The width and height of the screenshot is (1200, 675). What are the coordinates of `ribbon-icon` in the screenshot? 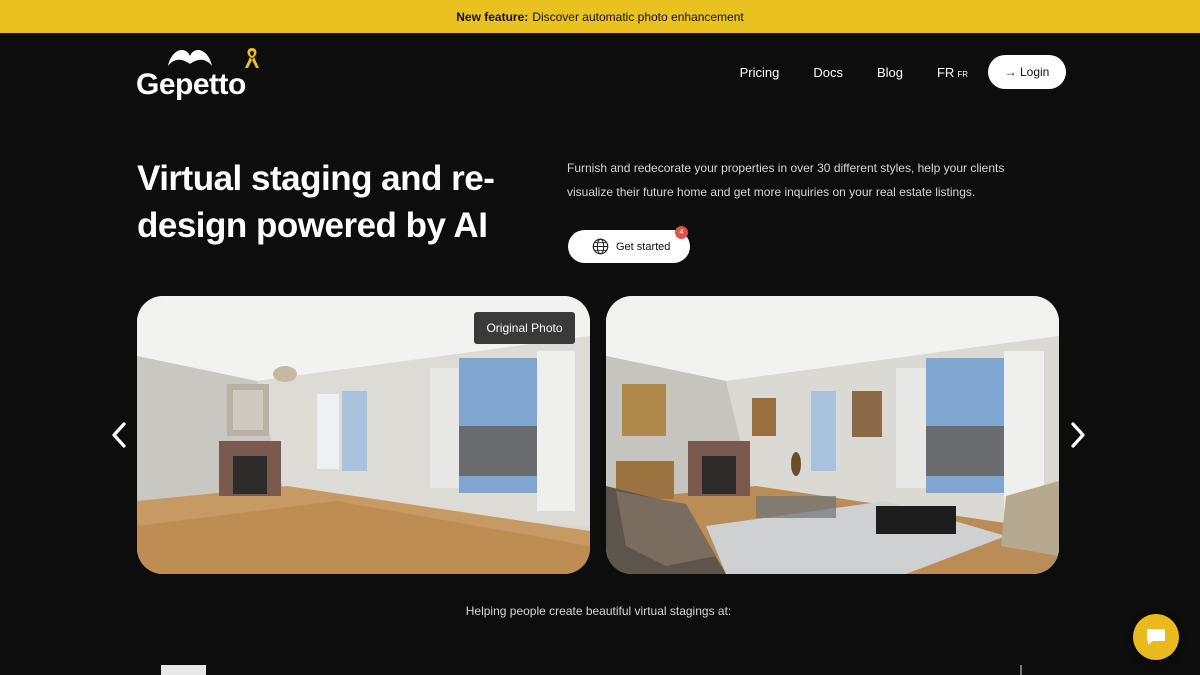 It's located at (252, 58).